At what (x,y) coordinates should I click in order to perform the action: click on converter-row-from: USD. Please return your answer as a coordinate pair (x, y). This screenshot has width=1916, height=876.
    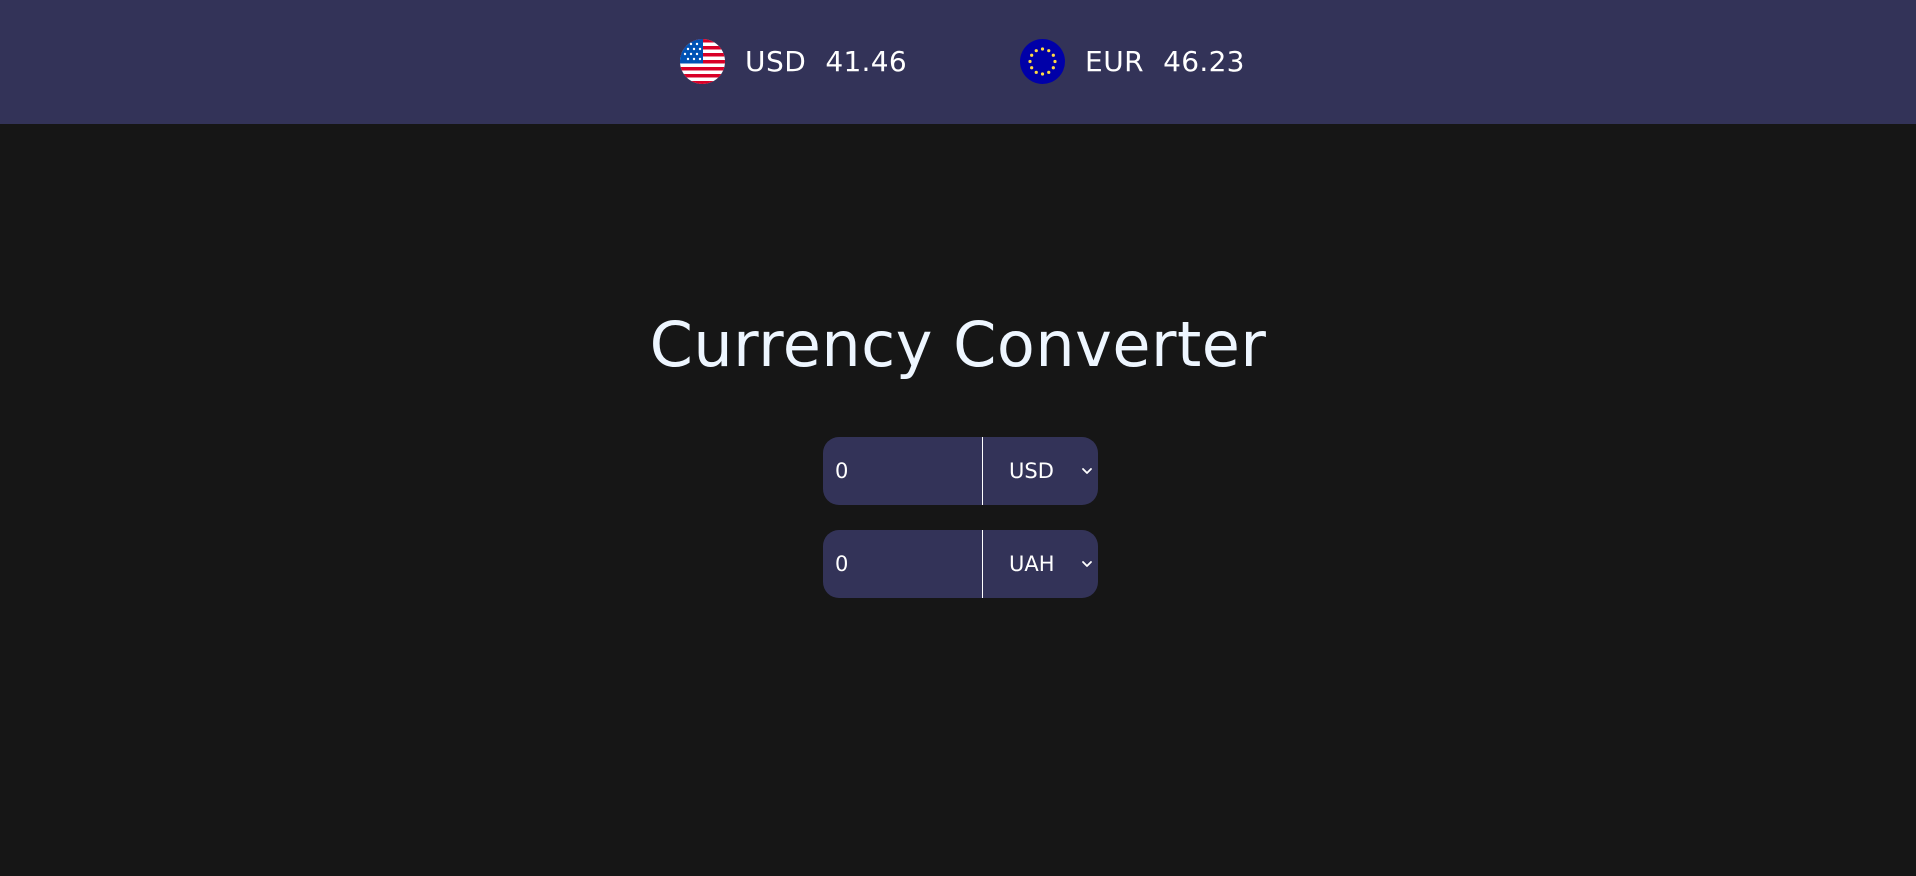
    Looking at the image, I should click on (960, 471).